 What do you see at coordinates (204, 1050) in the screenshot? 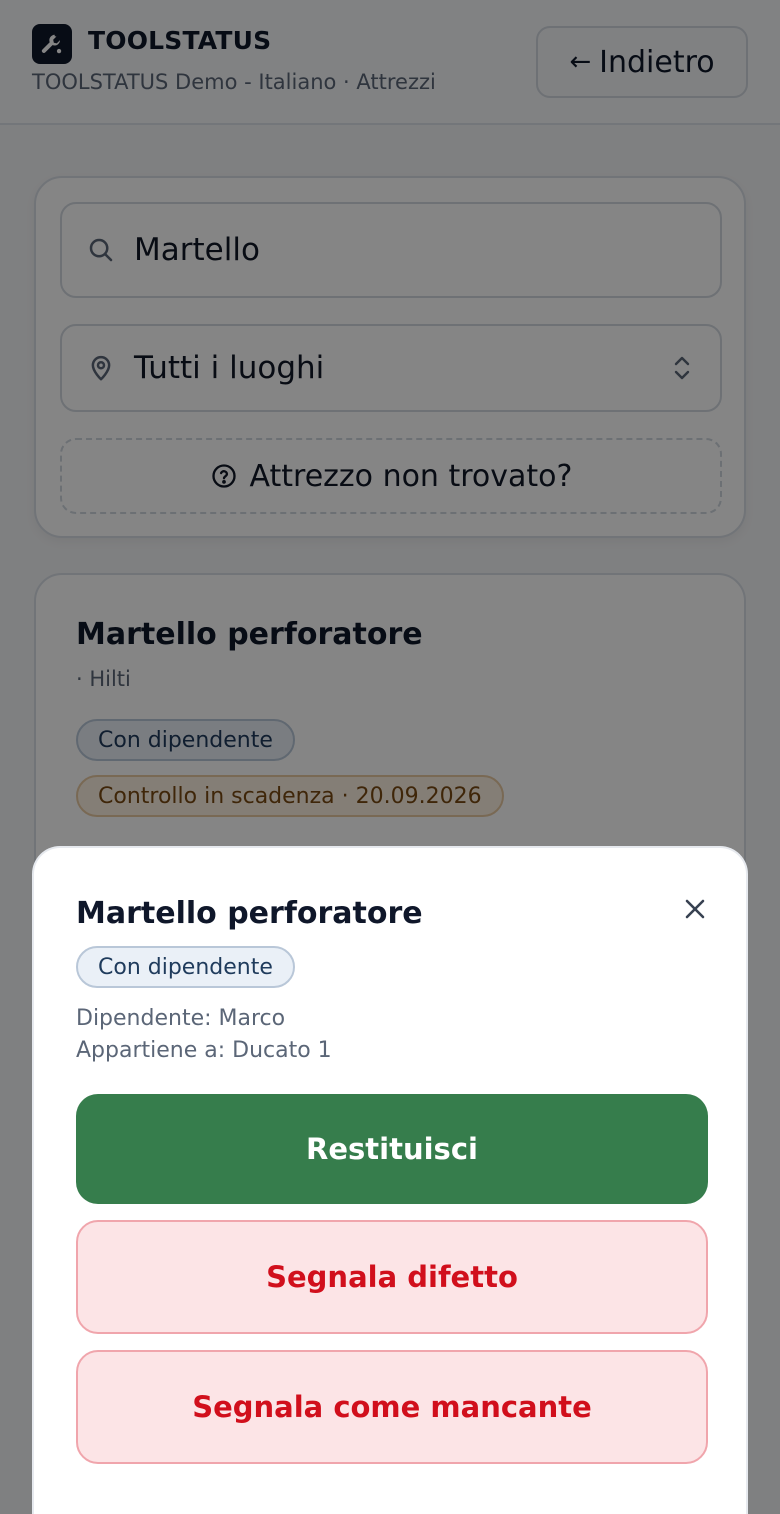
I see `belongs-to-info: Appartiene a: Ducato 1` at bounding box center [204, 1050].